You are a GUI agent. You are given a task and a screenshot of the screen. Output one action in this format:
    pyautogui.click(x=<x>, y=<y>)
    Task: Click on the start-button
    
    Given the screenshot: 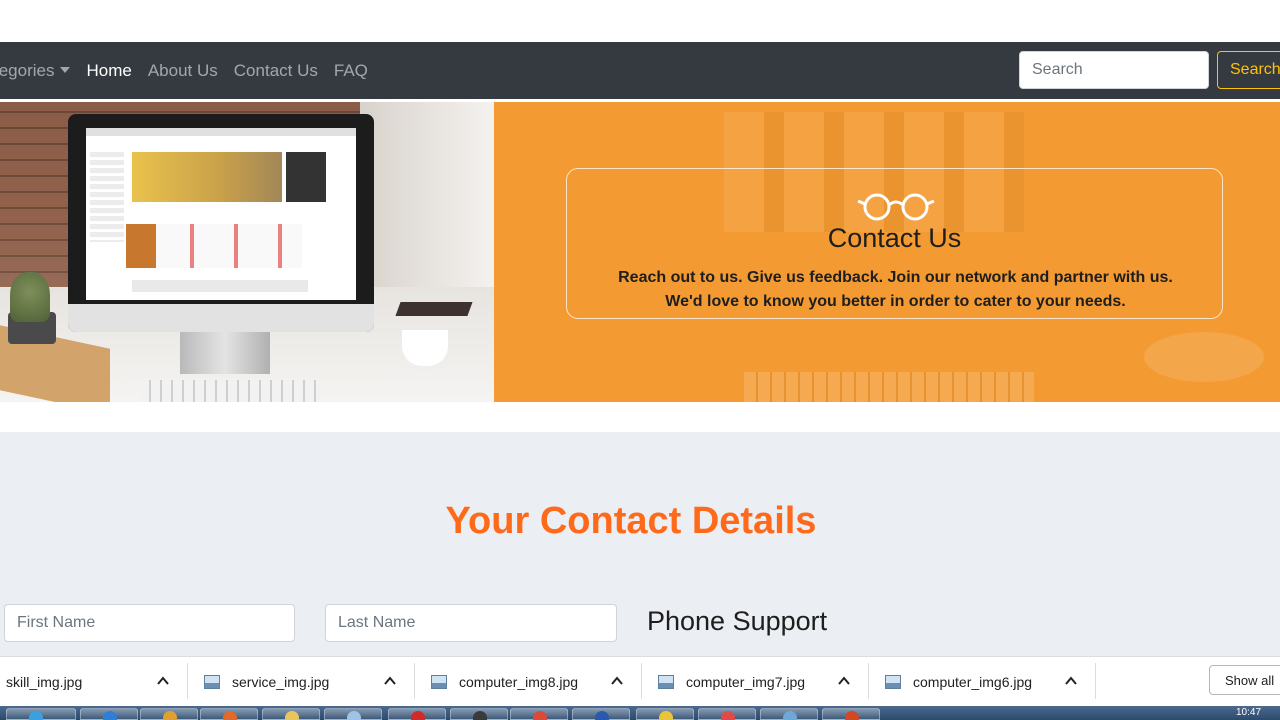 What is the action you would take?
    pyautogui.click(x=41, y=714)
    